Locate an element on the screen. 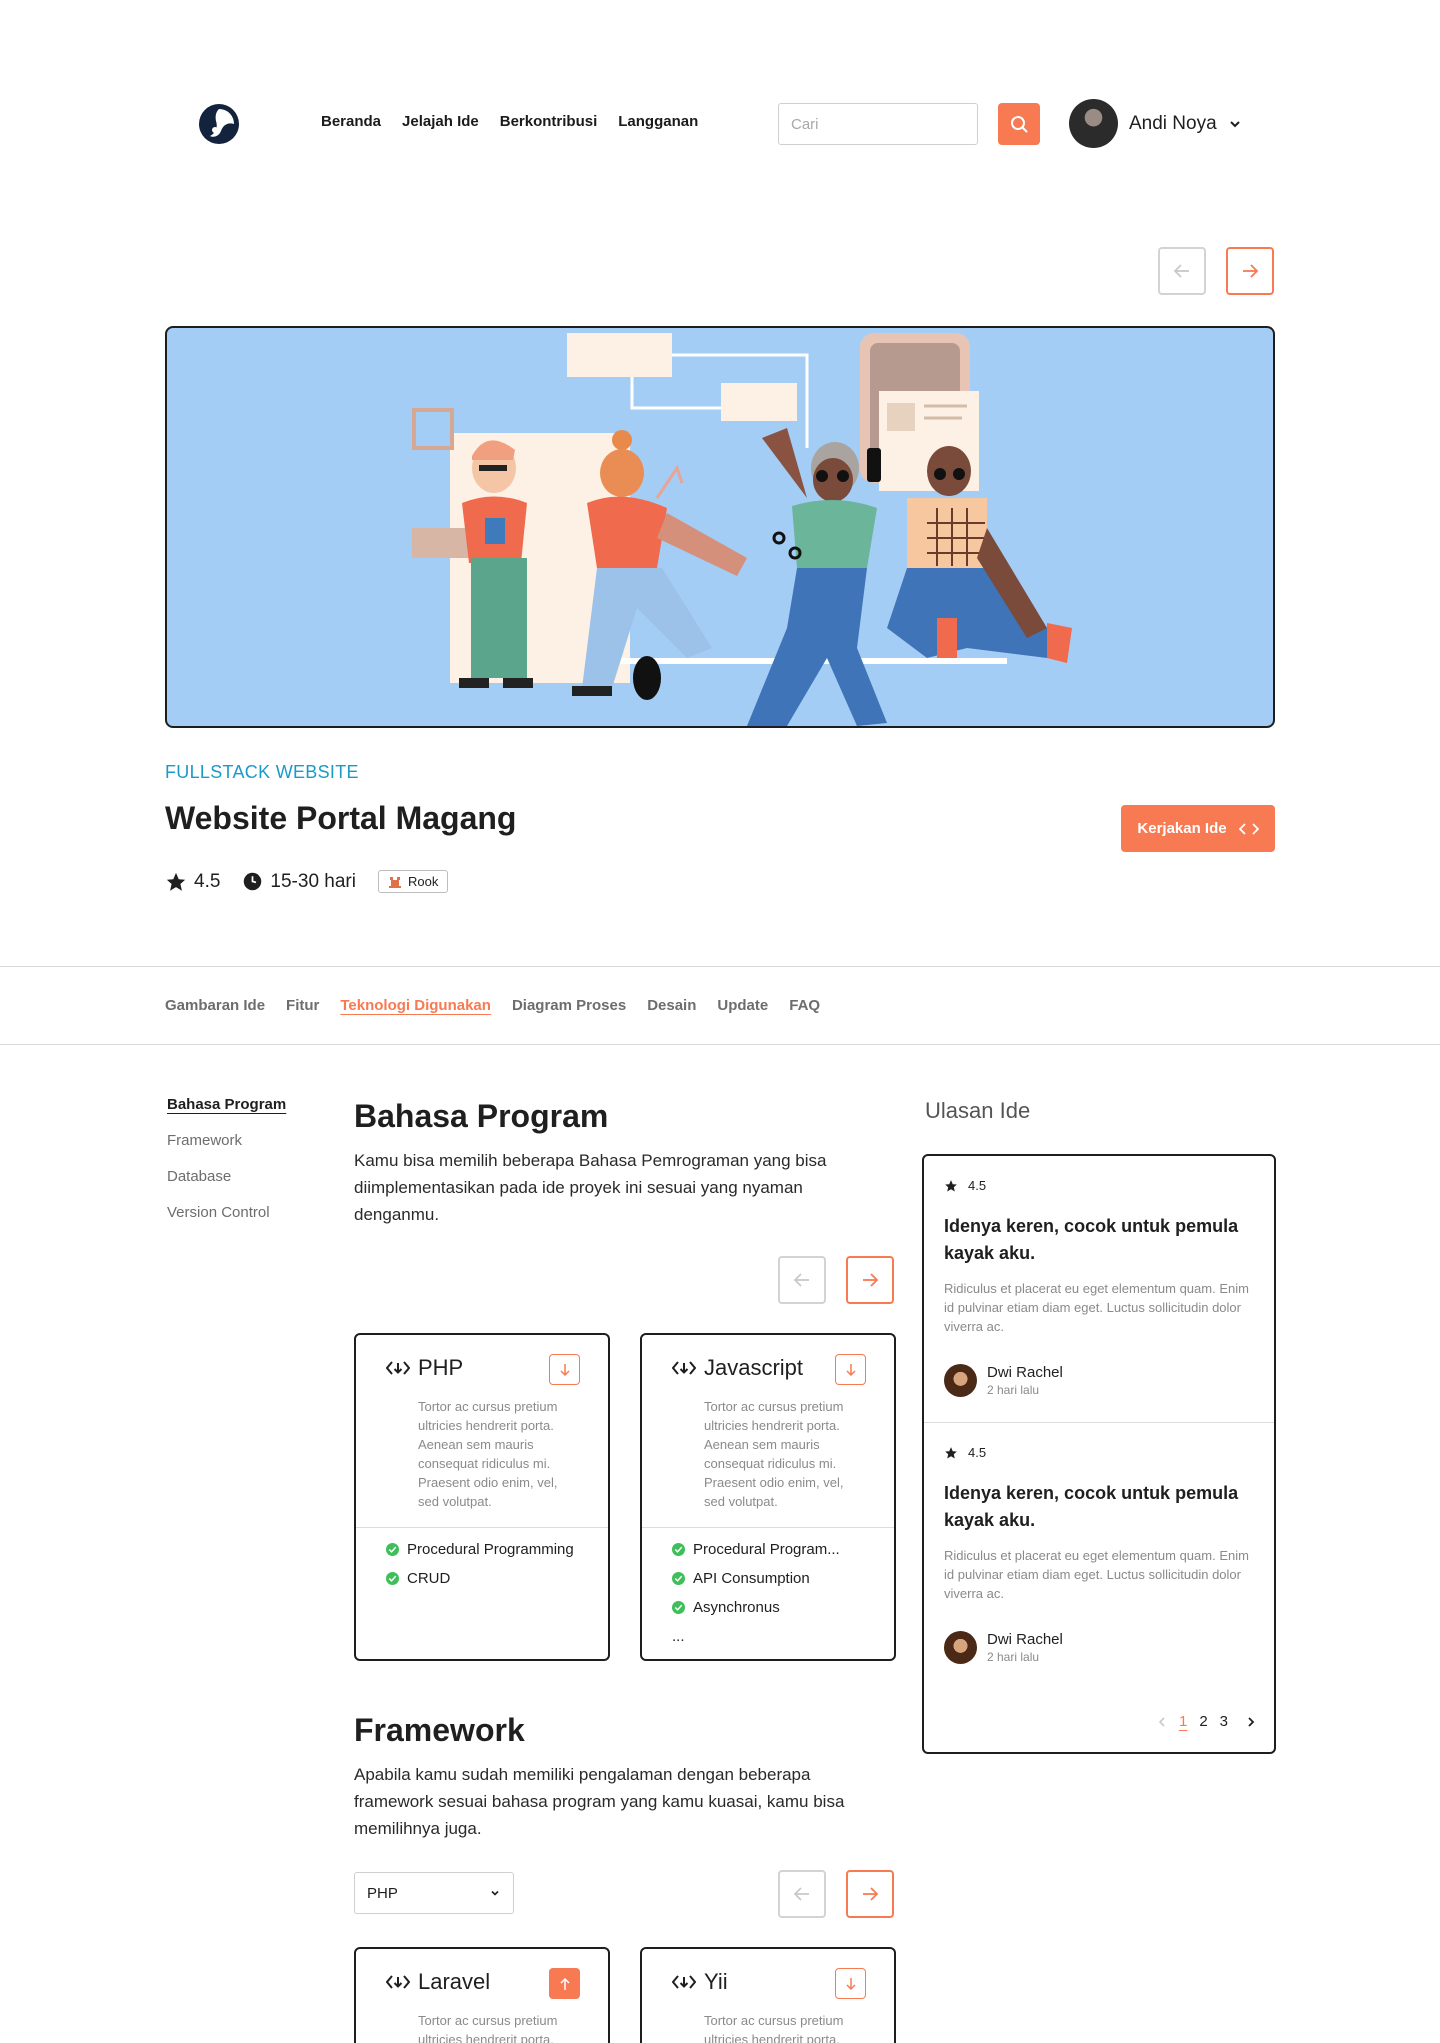  framework-next-button is located at coordinates (870, 1894).